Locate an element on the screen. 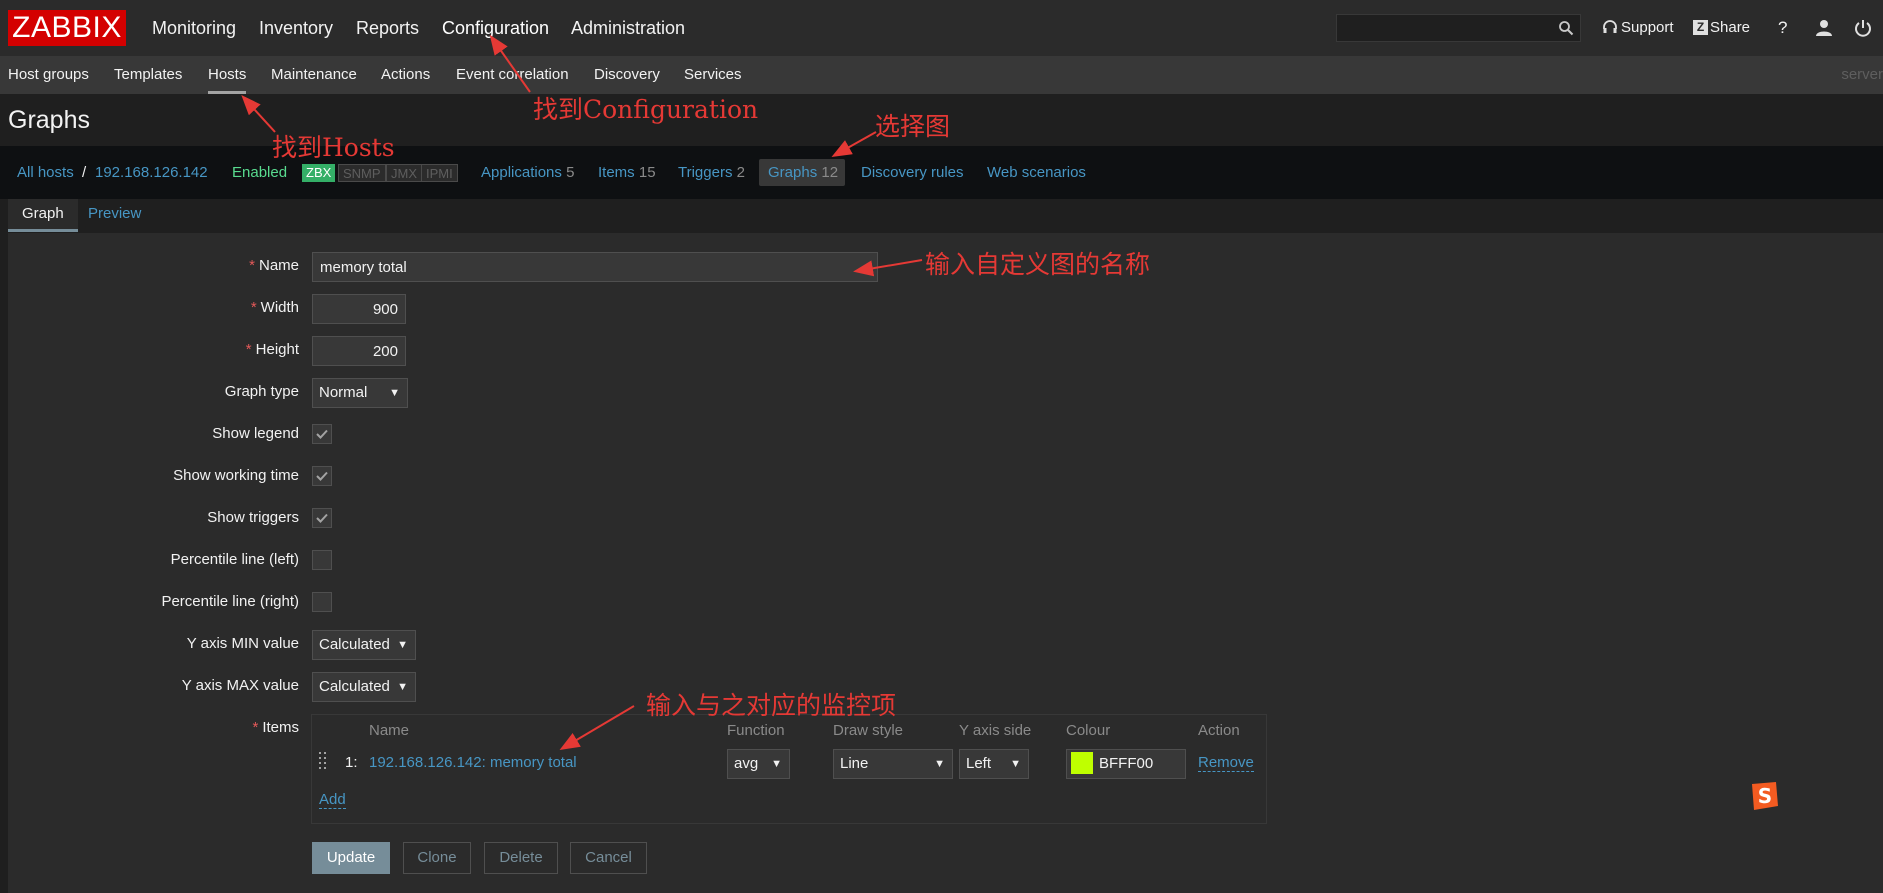 This screenshot has height=893, width=1883. y-axis-min-value: Calculated is located at coordinates (354, 644).